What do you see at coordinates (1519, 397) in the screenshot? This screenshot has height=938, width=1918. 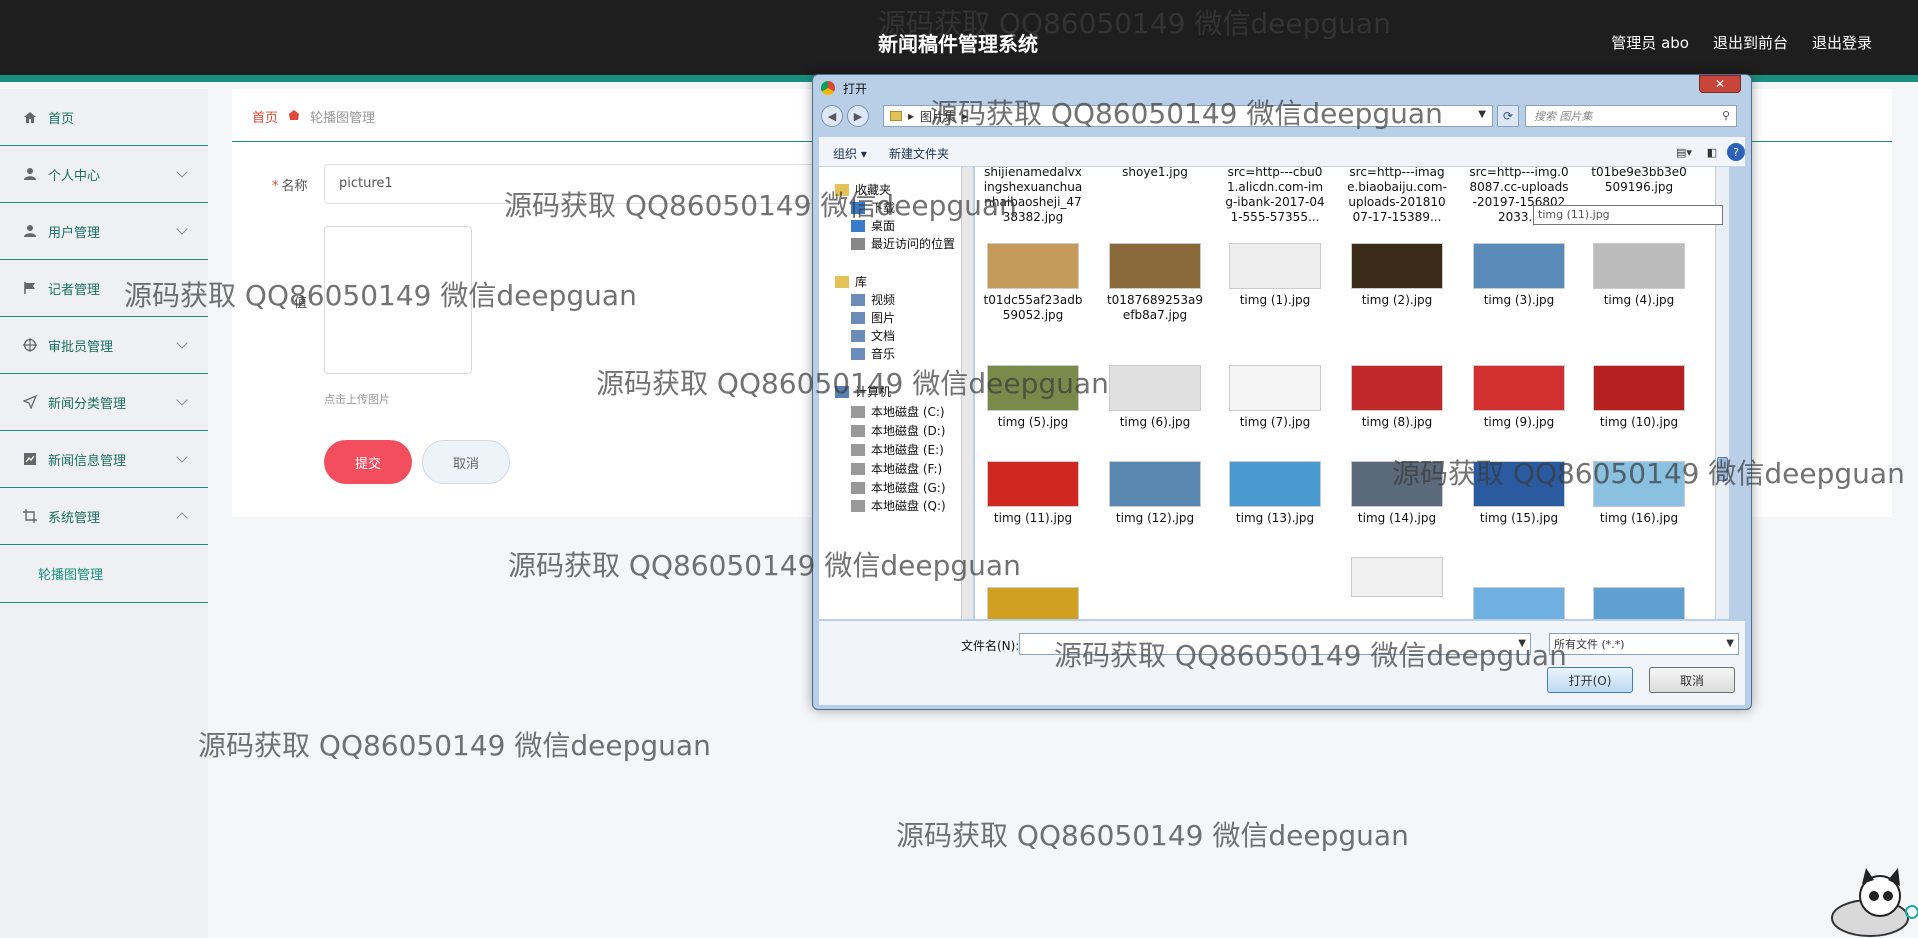 I see `file-item: timg (9).jpg` at bounding box center [1519, 397].